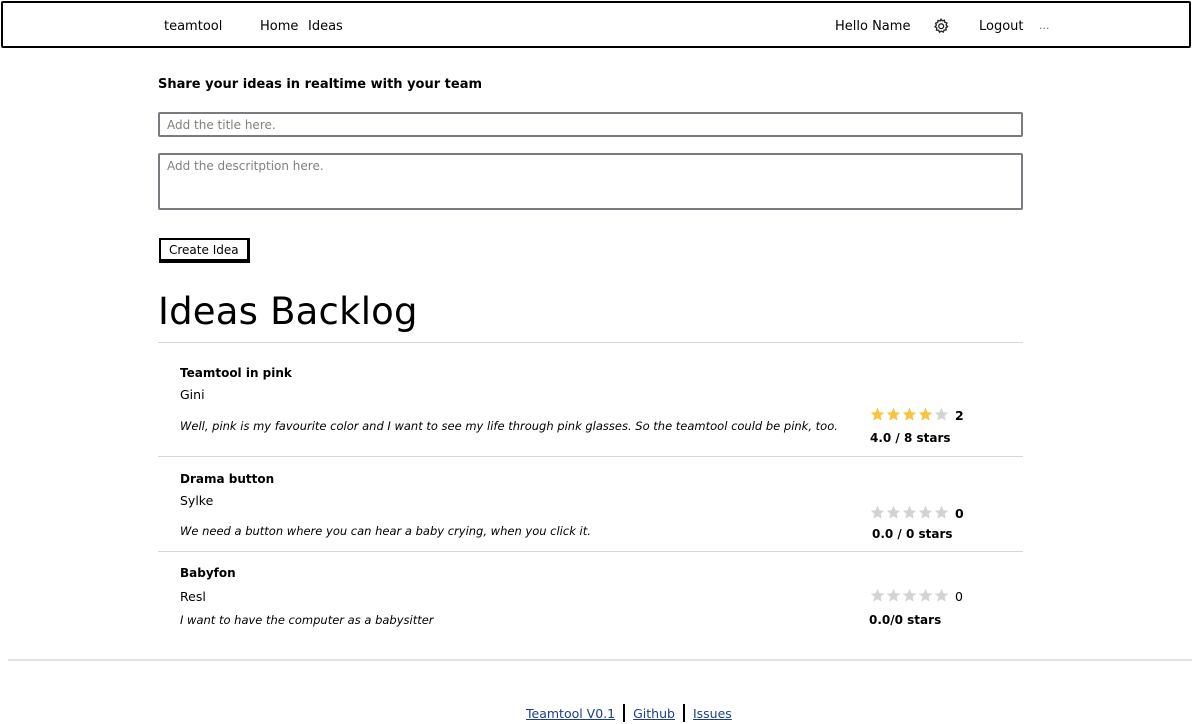 Image resolution: width=1192 pixels, height=724 pixels. What do you see at coordinates (193, 596) in the screenshot?
I see `idea-author: Resl` at bounding box center [193, 596].